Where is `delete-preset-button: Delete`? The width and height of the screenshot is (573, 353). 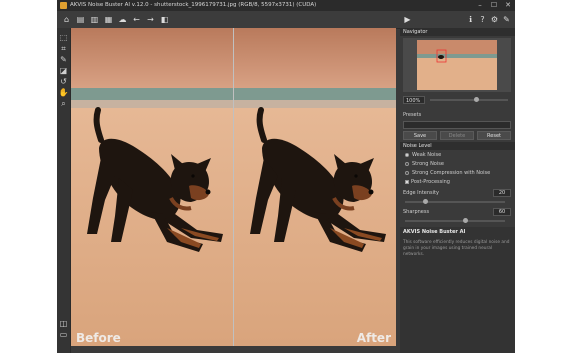
delete-preset-button: Delete is located at coordinates (457, 135).